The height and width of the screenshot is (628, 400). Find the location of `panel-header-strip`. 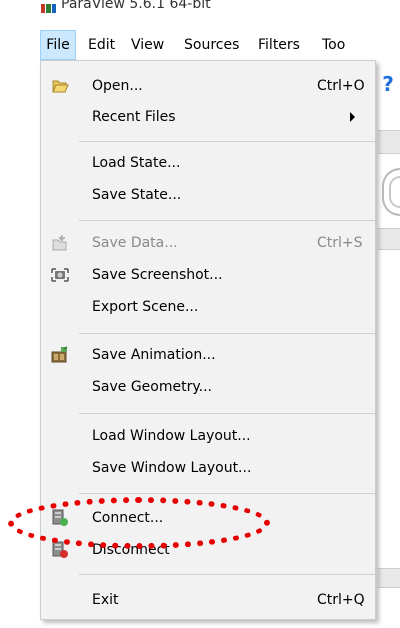

panel-header-strip is located at coordinates (389, 239).